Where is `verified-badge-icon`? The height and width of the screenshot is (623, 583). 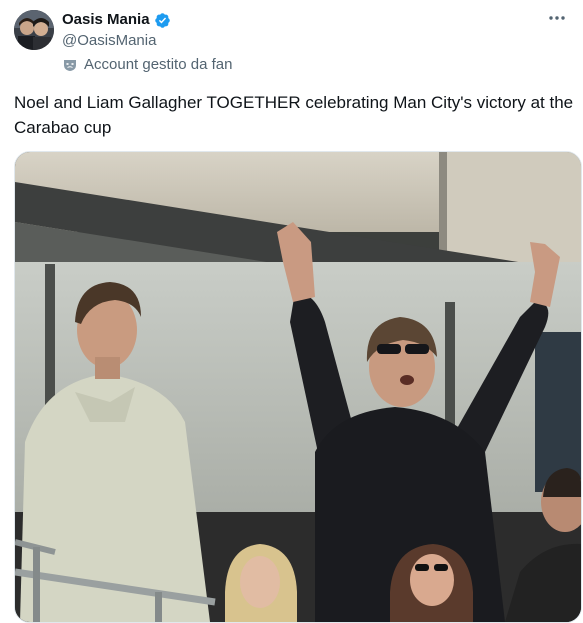 verified-badge-icon is located at coordinates (162, 20).